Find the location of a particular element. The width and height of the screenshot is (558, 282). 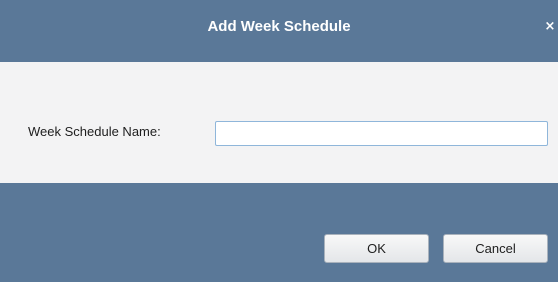

week-schedule-name-input is located at coordinates (381, 133).